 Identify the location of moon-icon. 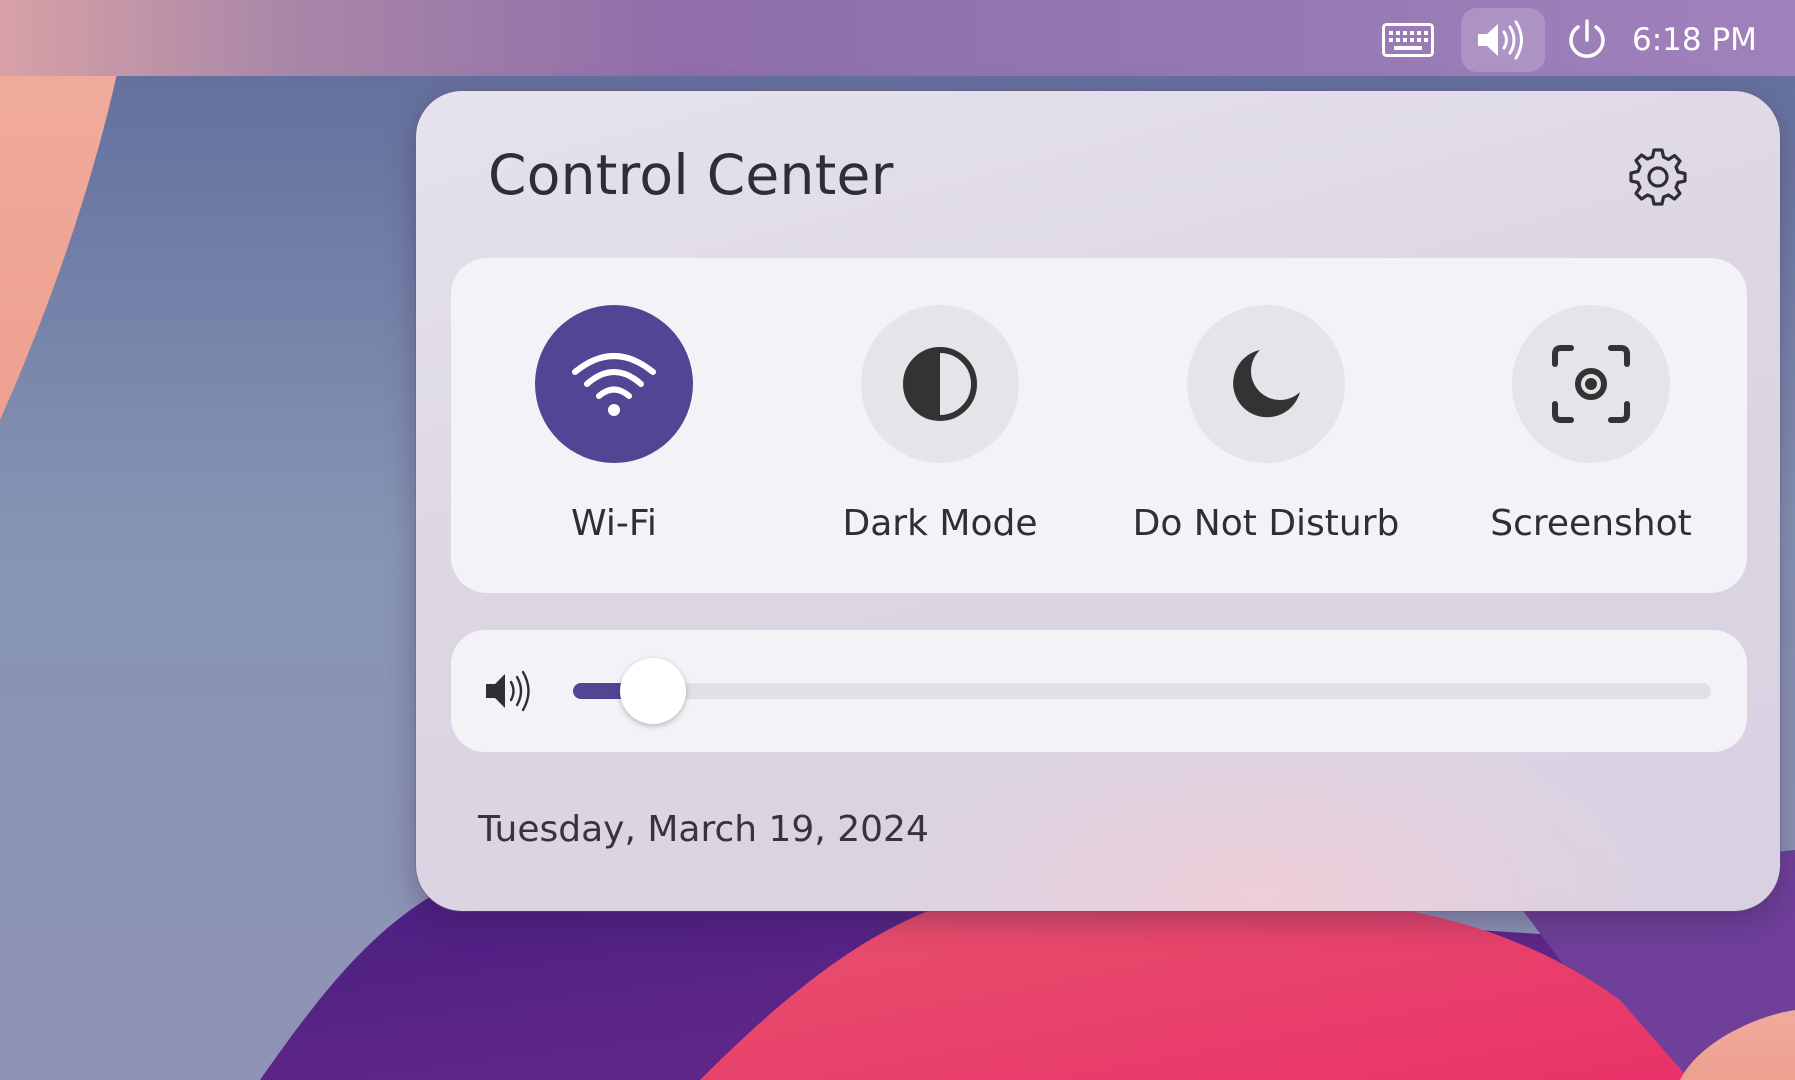
(1266, 384).